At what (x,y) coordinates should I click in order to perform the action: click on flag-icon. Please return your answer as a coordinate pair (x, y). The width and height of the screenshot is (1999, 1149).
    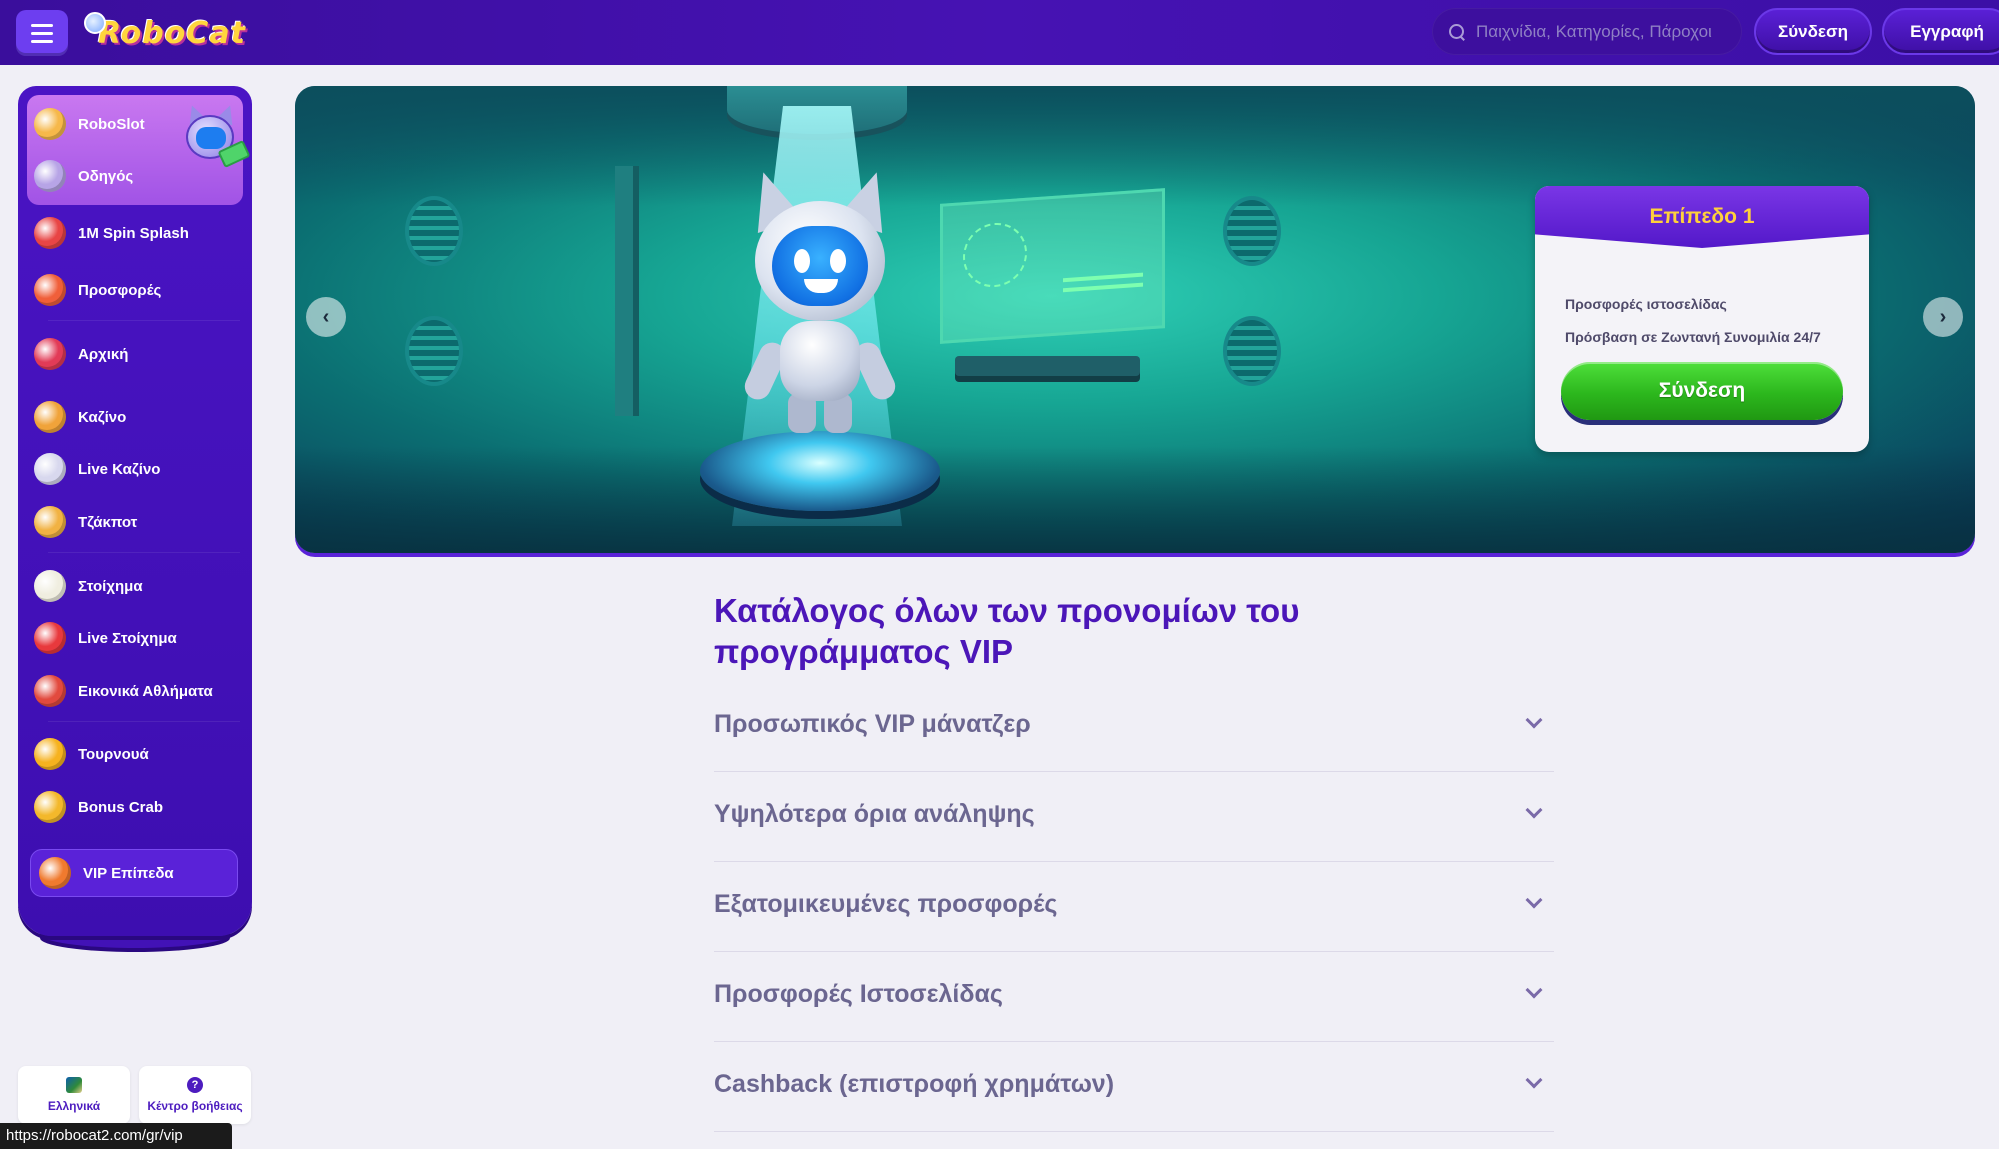
    Looking at the image, I should click on (74, 1085).